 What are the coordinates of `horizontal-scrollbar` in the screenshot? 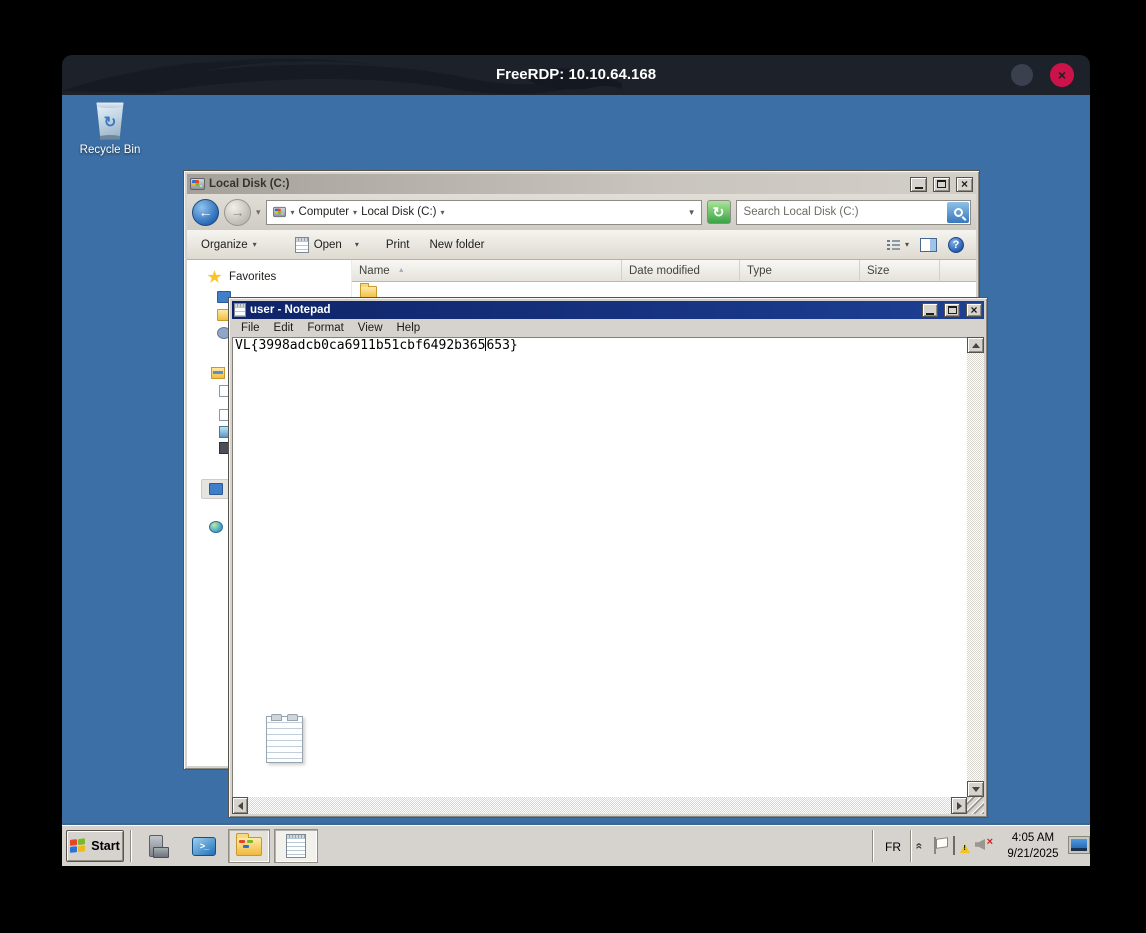 It's located at (599, 805).